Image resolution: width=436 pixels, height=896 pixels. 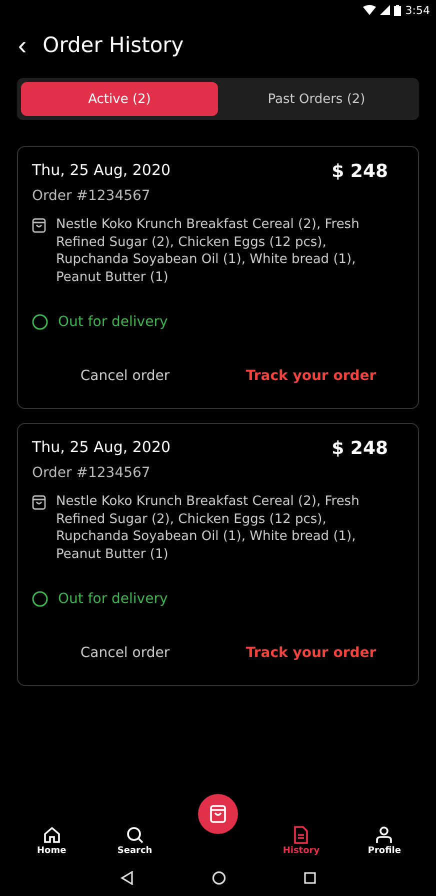 I want to click on recents-nav-icon, so click(x=310, y=878).